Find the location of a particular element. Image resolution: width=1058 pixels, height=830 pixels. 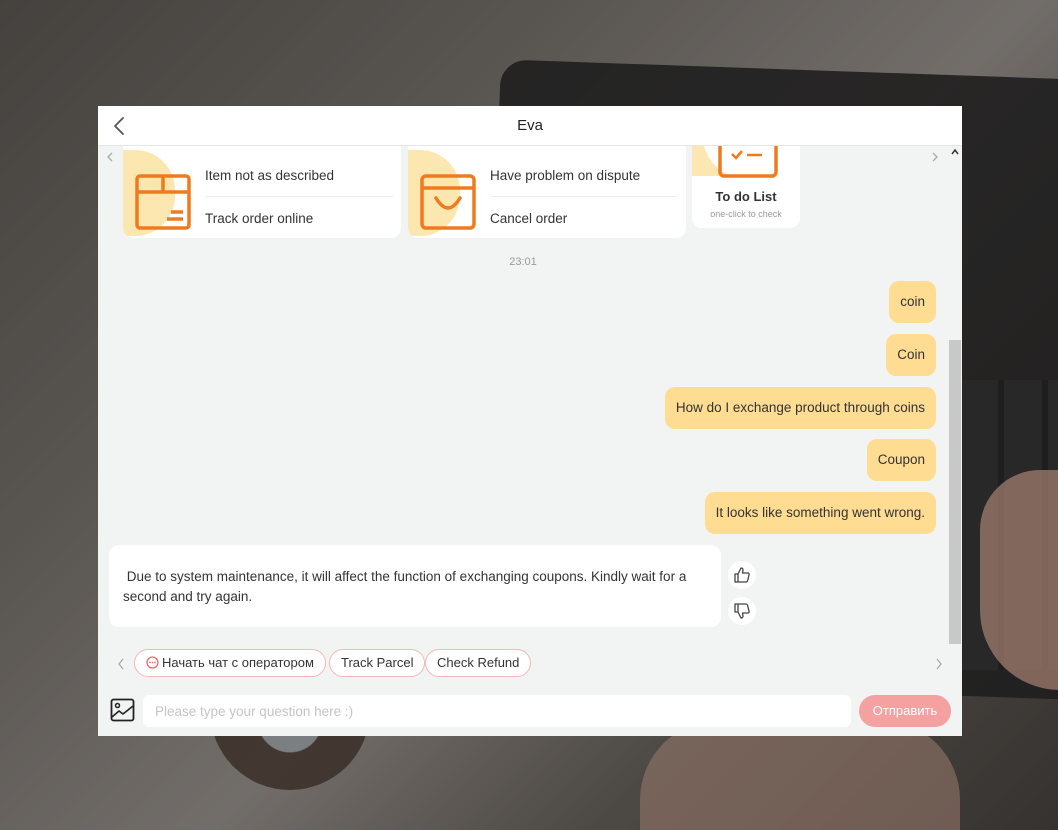

image-upload-icon is located at coordinates (122, 710).